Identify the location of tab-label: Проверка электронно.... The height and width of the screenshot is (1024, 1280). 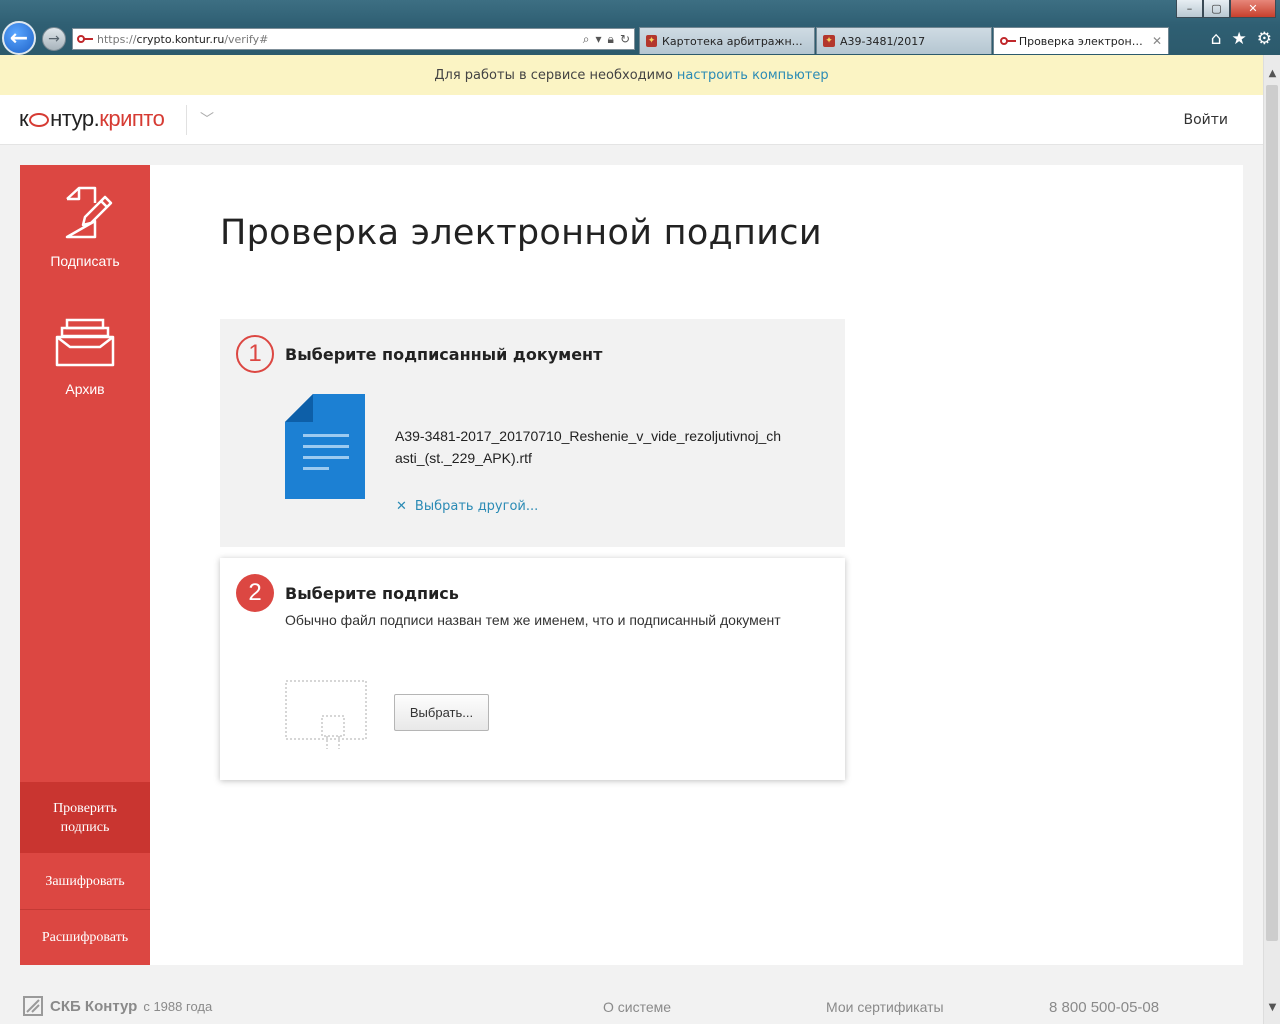
(1082, 41).